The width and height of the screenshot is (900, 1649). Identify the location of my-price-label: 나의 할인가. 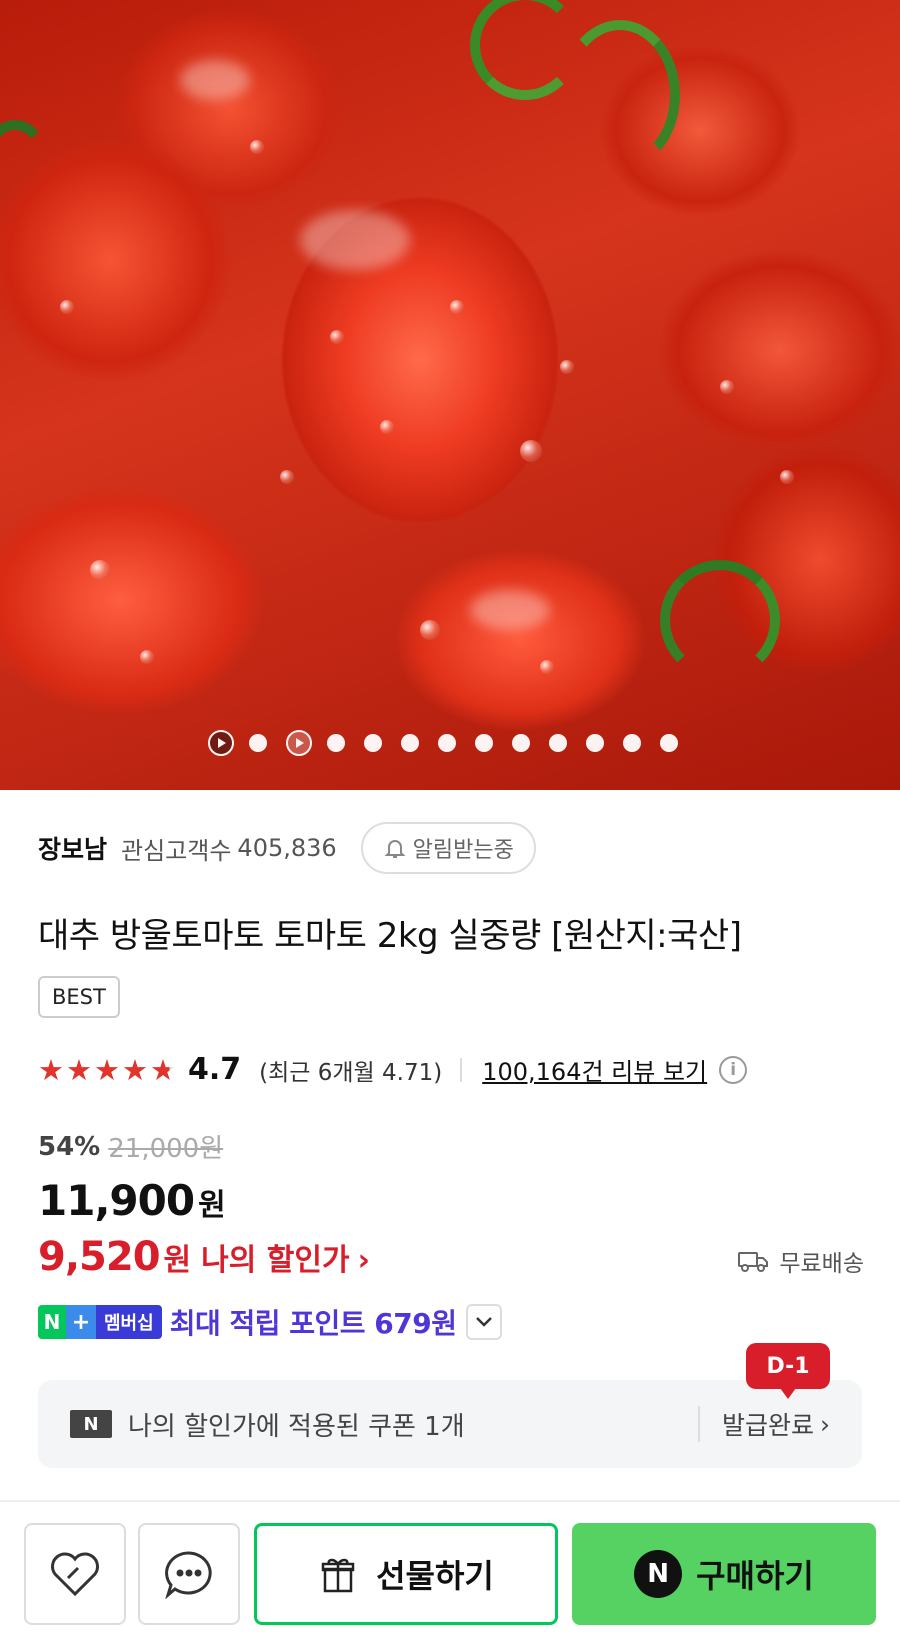
(275, 1260).